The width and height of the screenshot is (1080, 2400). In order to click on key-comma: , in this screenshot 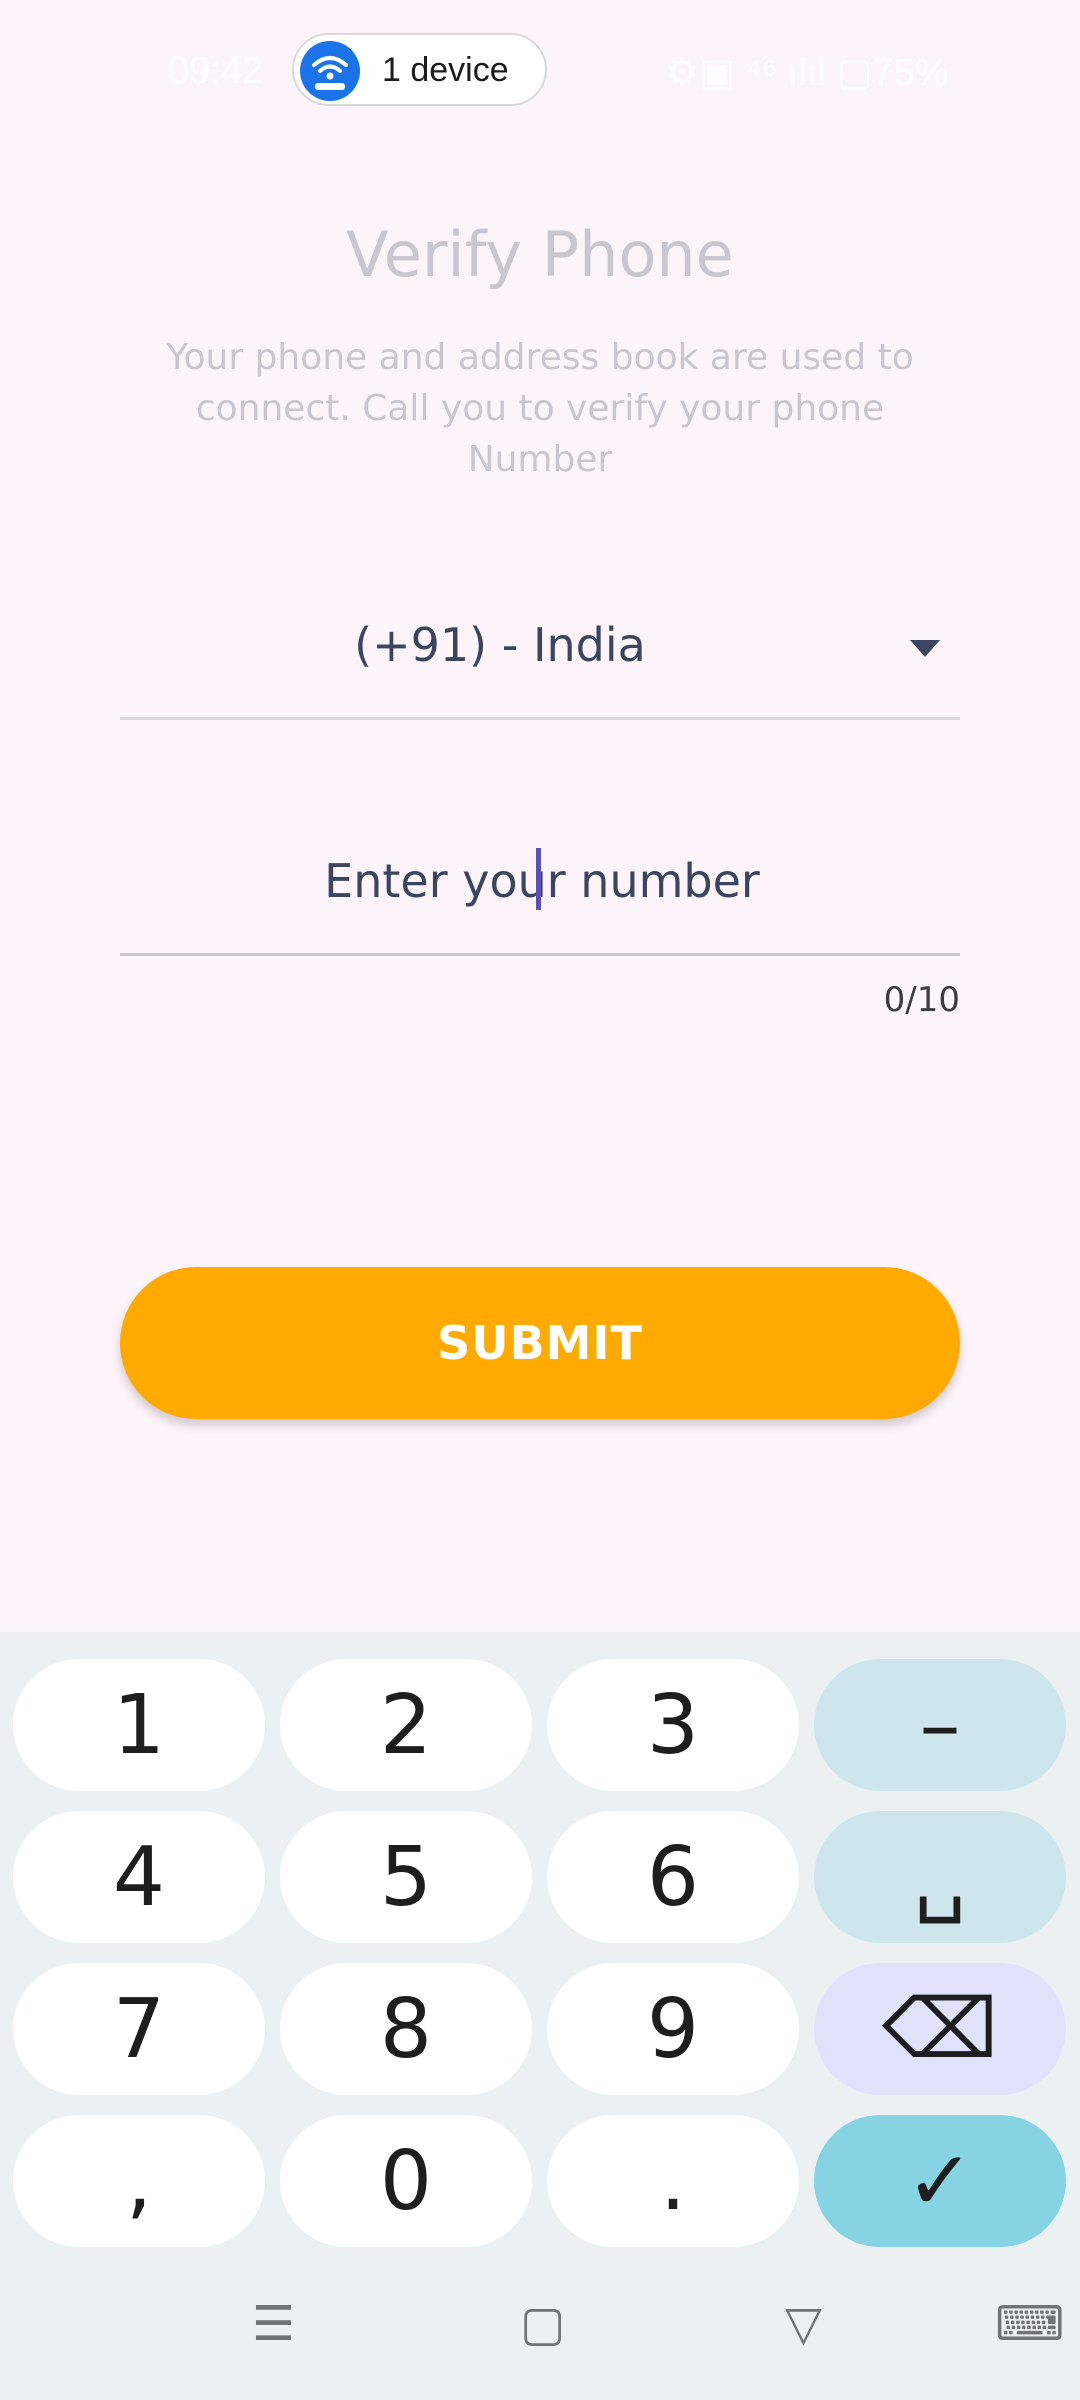, I will do `click(139, 2181)`.